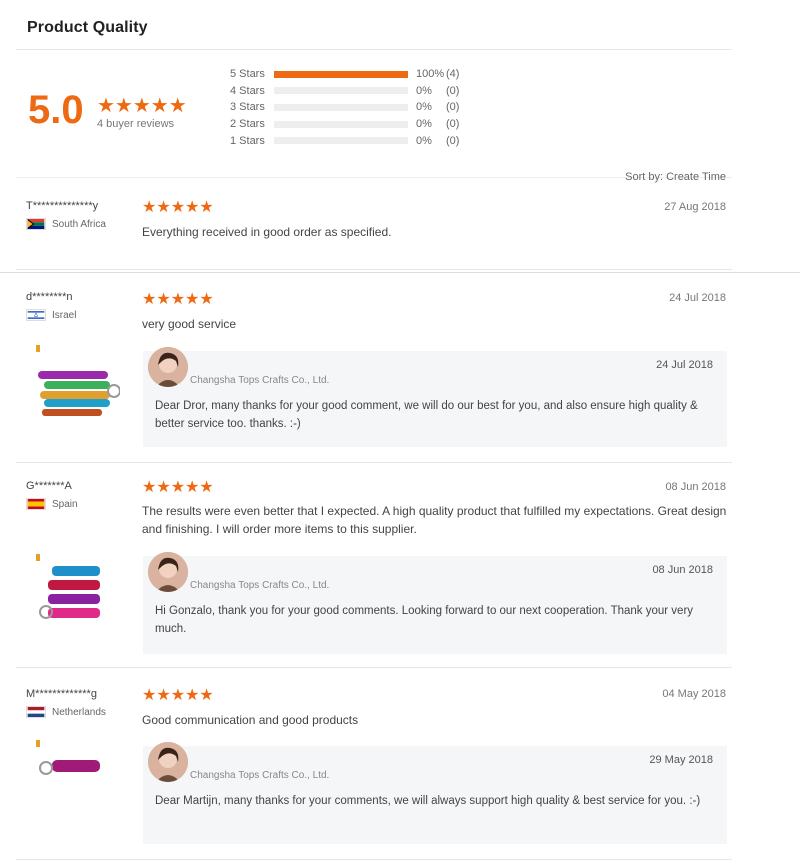 Image resolution: width=800 pixels, height=861 pixels. I want to click on distribution-label: 3 Stars, so click(247, 107).